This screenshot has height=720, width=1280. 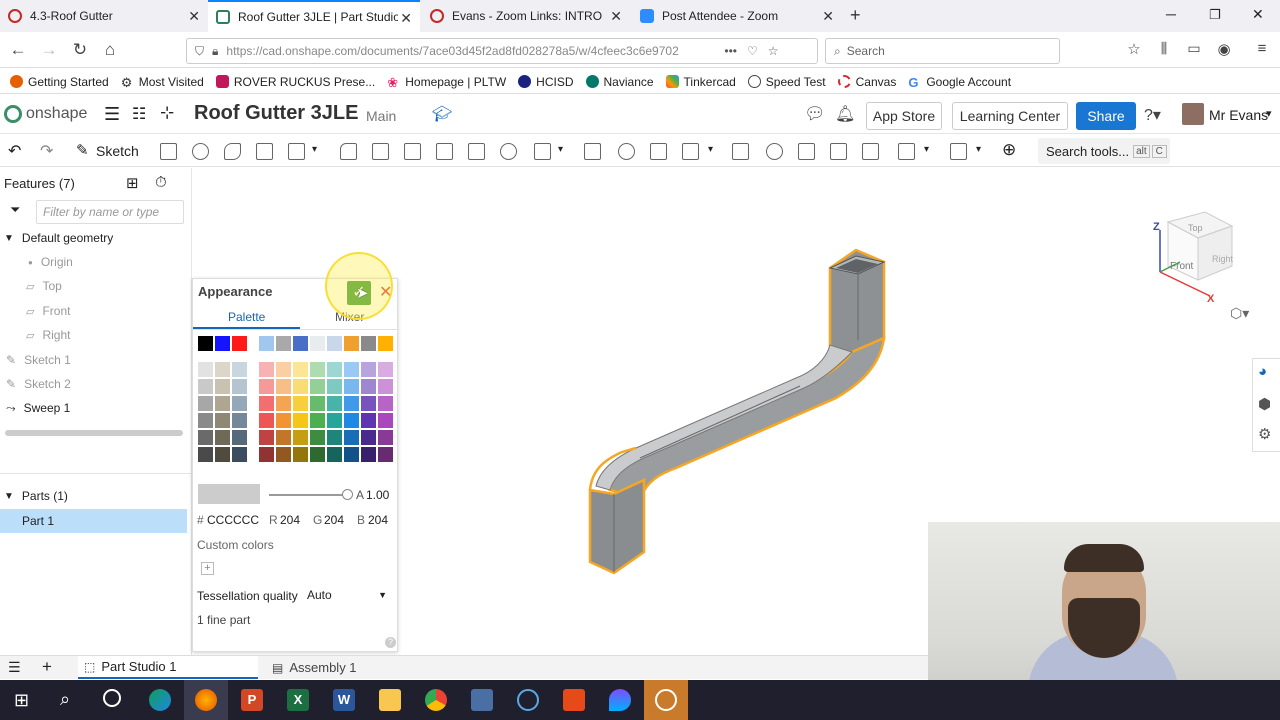 I want to click on recorder-icon, so click(x=666, y=700).